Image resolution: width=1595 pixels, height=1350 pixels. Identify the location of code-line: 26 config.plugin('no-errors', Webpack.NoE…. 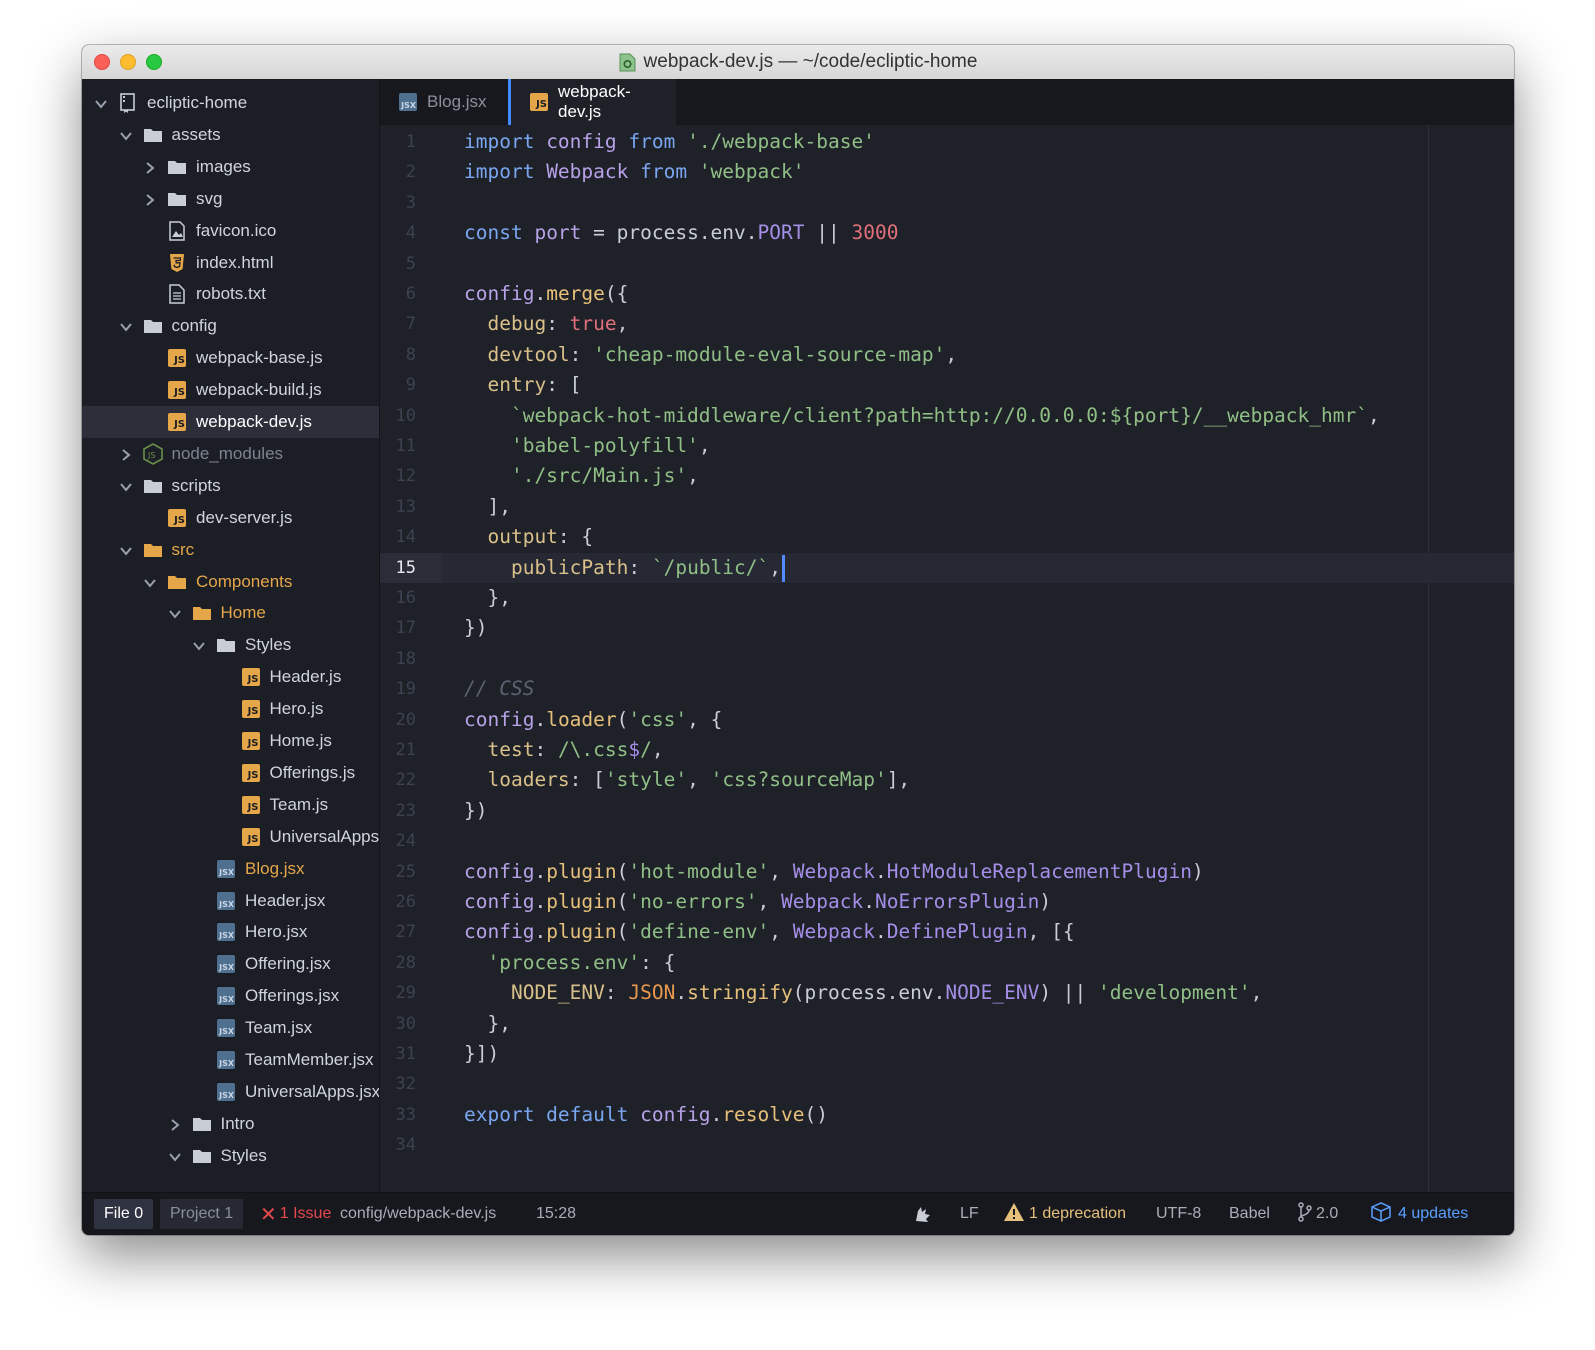
(947, 902).